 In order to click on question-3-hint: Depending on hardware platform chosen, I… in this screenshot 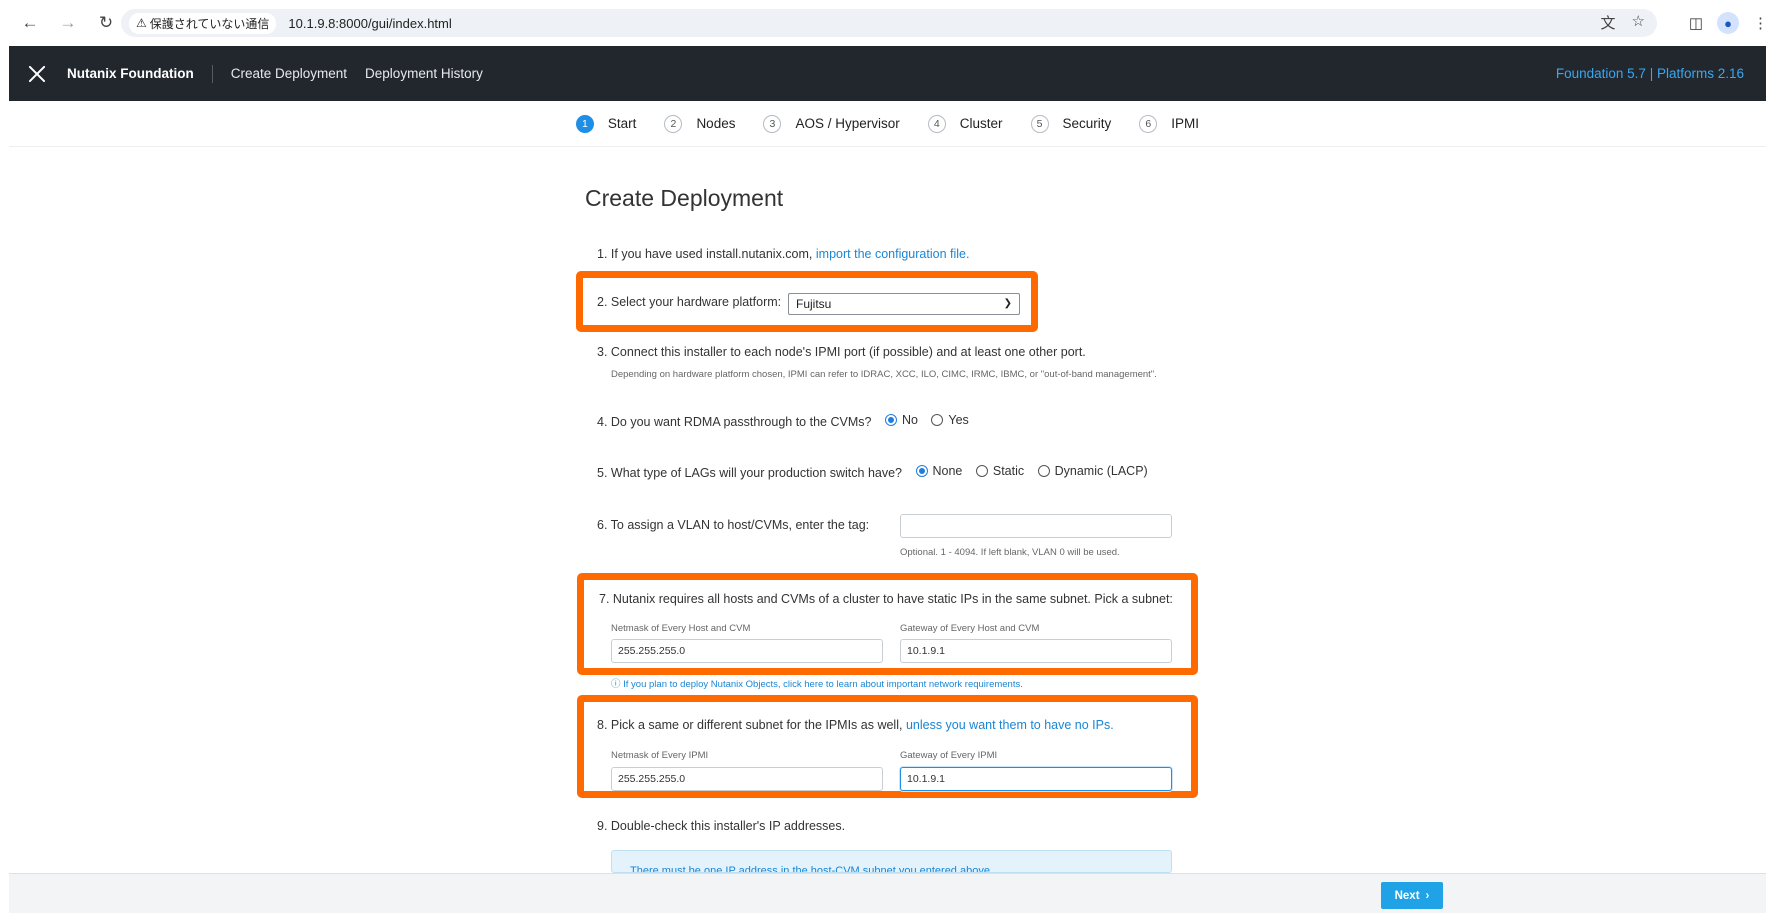, I will do `click(884, 374)`.